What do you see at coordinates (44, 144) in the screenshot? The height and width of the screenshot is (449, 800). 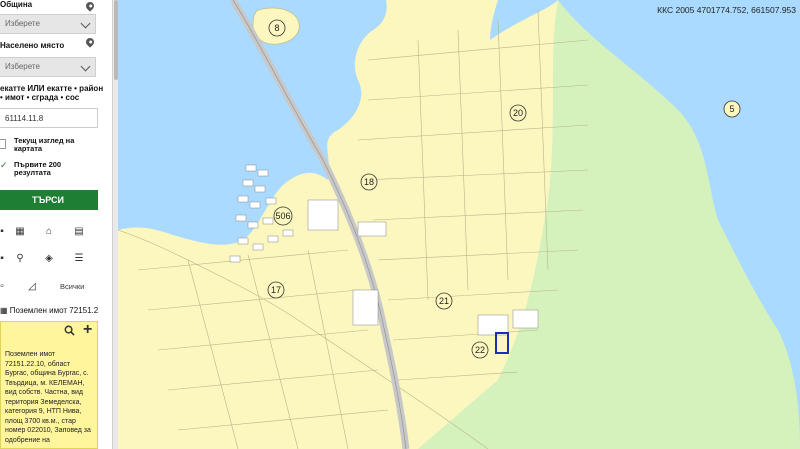 I see `current-view-label: Текущ изглед на картата` at bounding box center [44, 144].